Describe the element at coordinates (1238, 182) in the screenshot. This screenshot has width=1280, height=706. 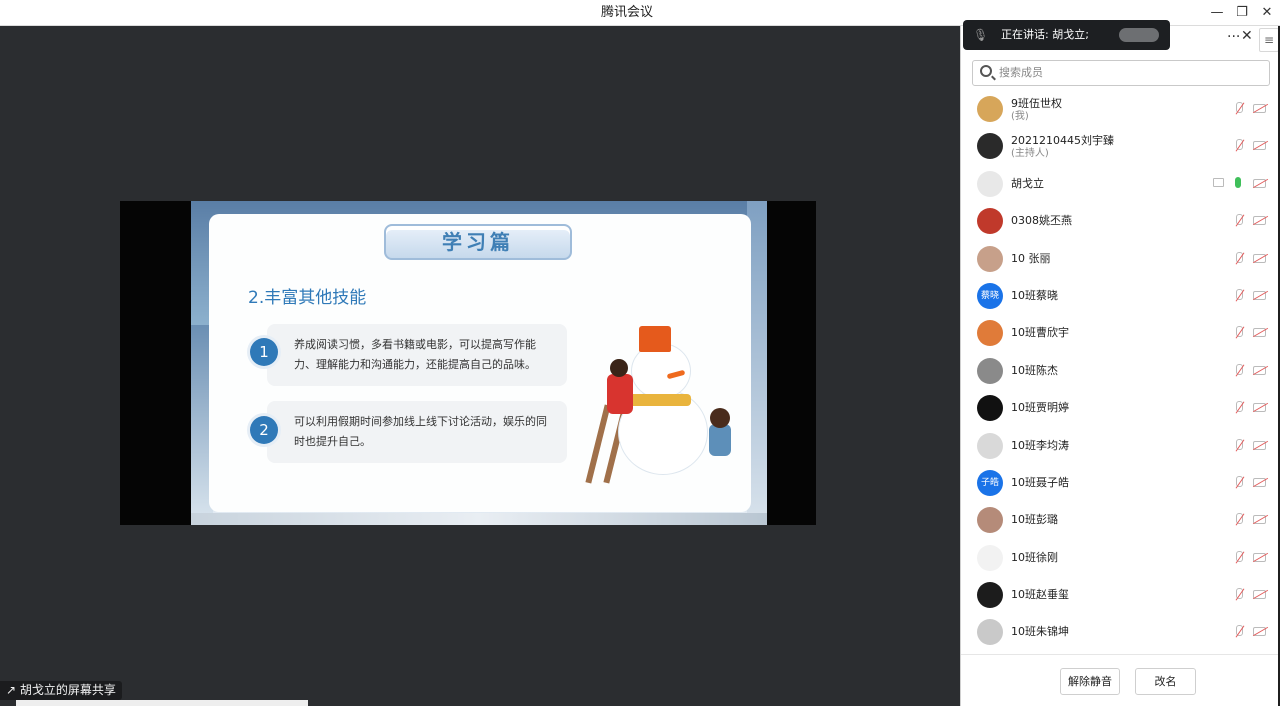
I see `mic-on-icon` at that location.